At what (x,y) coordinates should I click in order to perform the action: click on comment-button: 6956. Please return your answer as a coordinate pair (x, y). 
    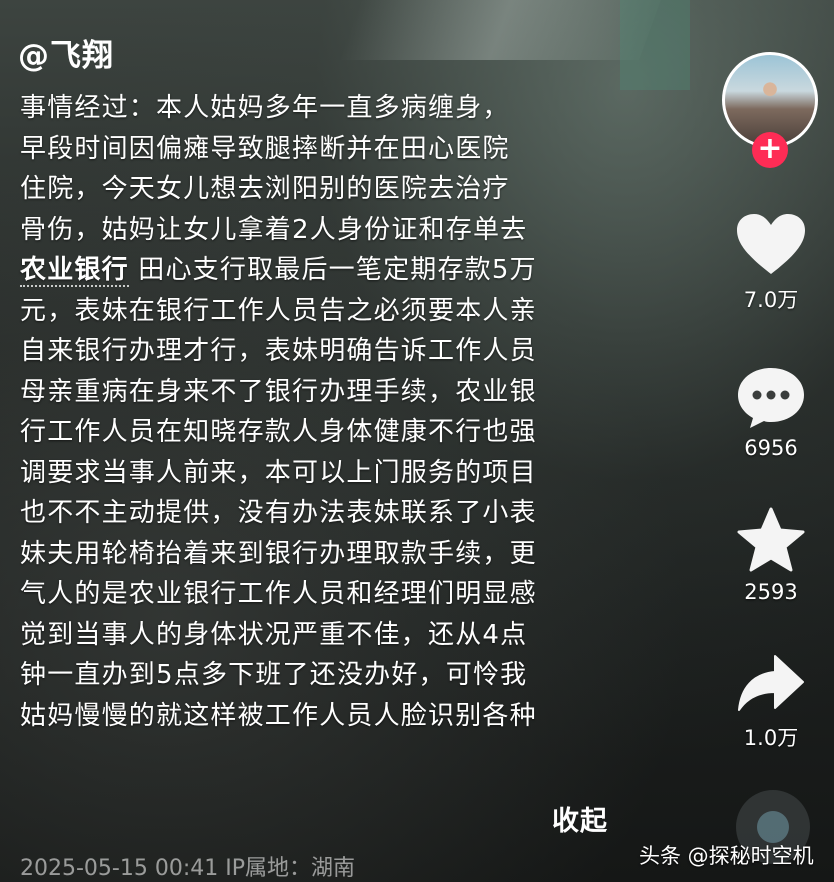
    Looking at the image, I should click on (771, 413).